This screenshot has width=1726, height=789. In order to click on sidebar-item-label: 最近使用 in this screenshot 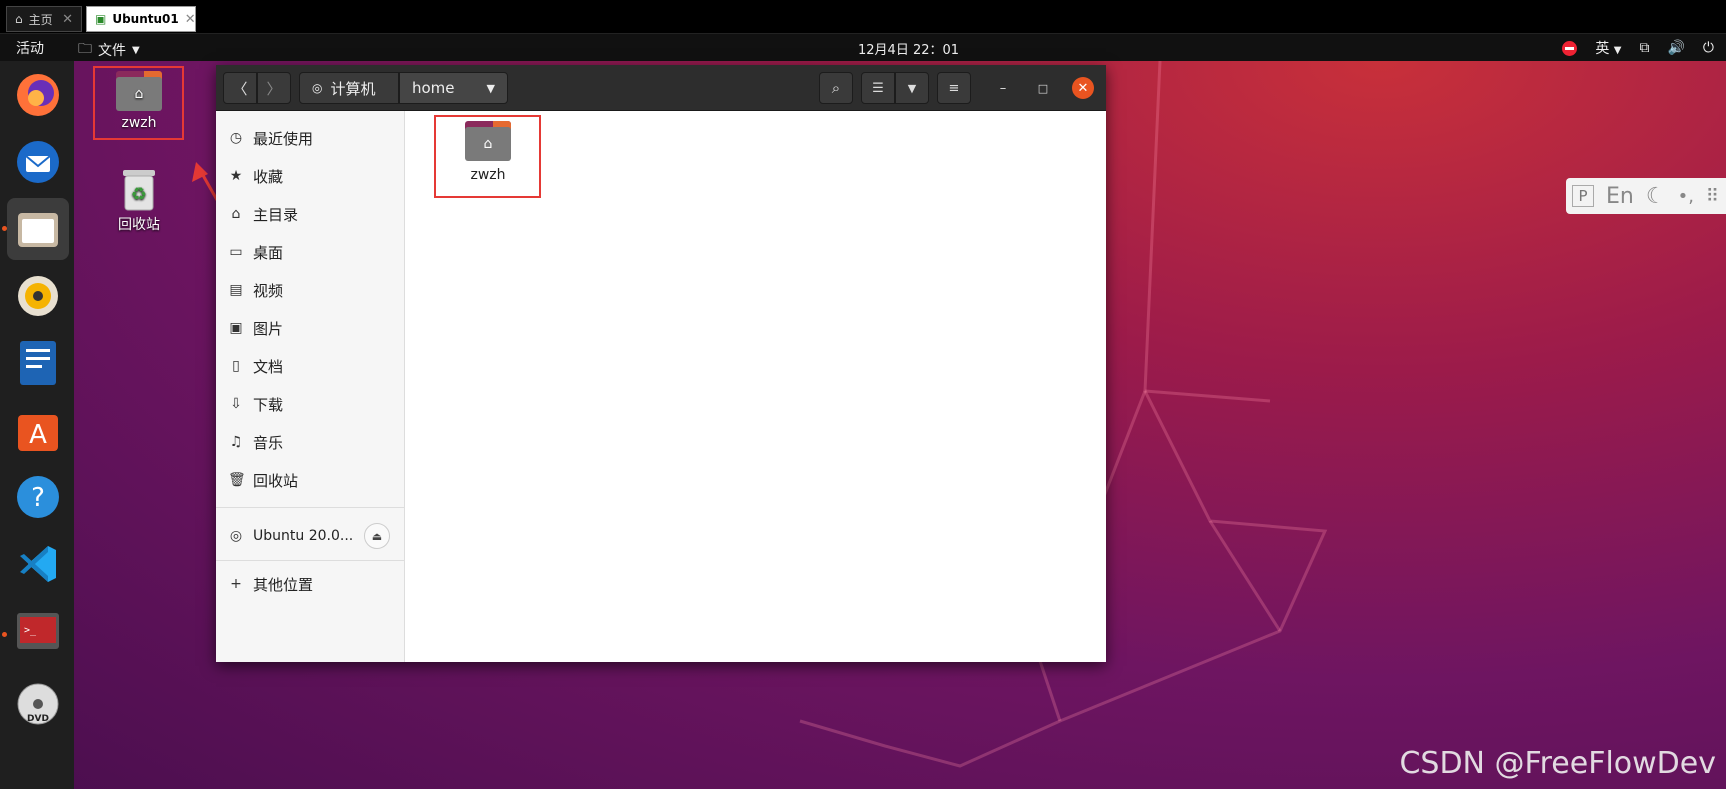, I will do `click(283, 138)`.